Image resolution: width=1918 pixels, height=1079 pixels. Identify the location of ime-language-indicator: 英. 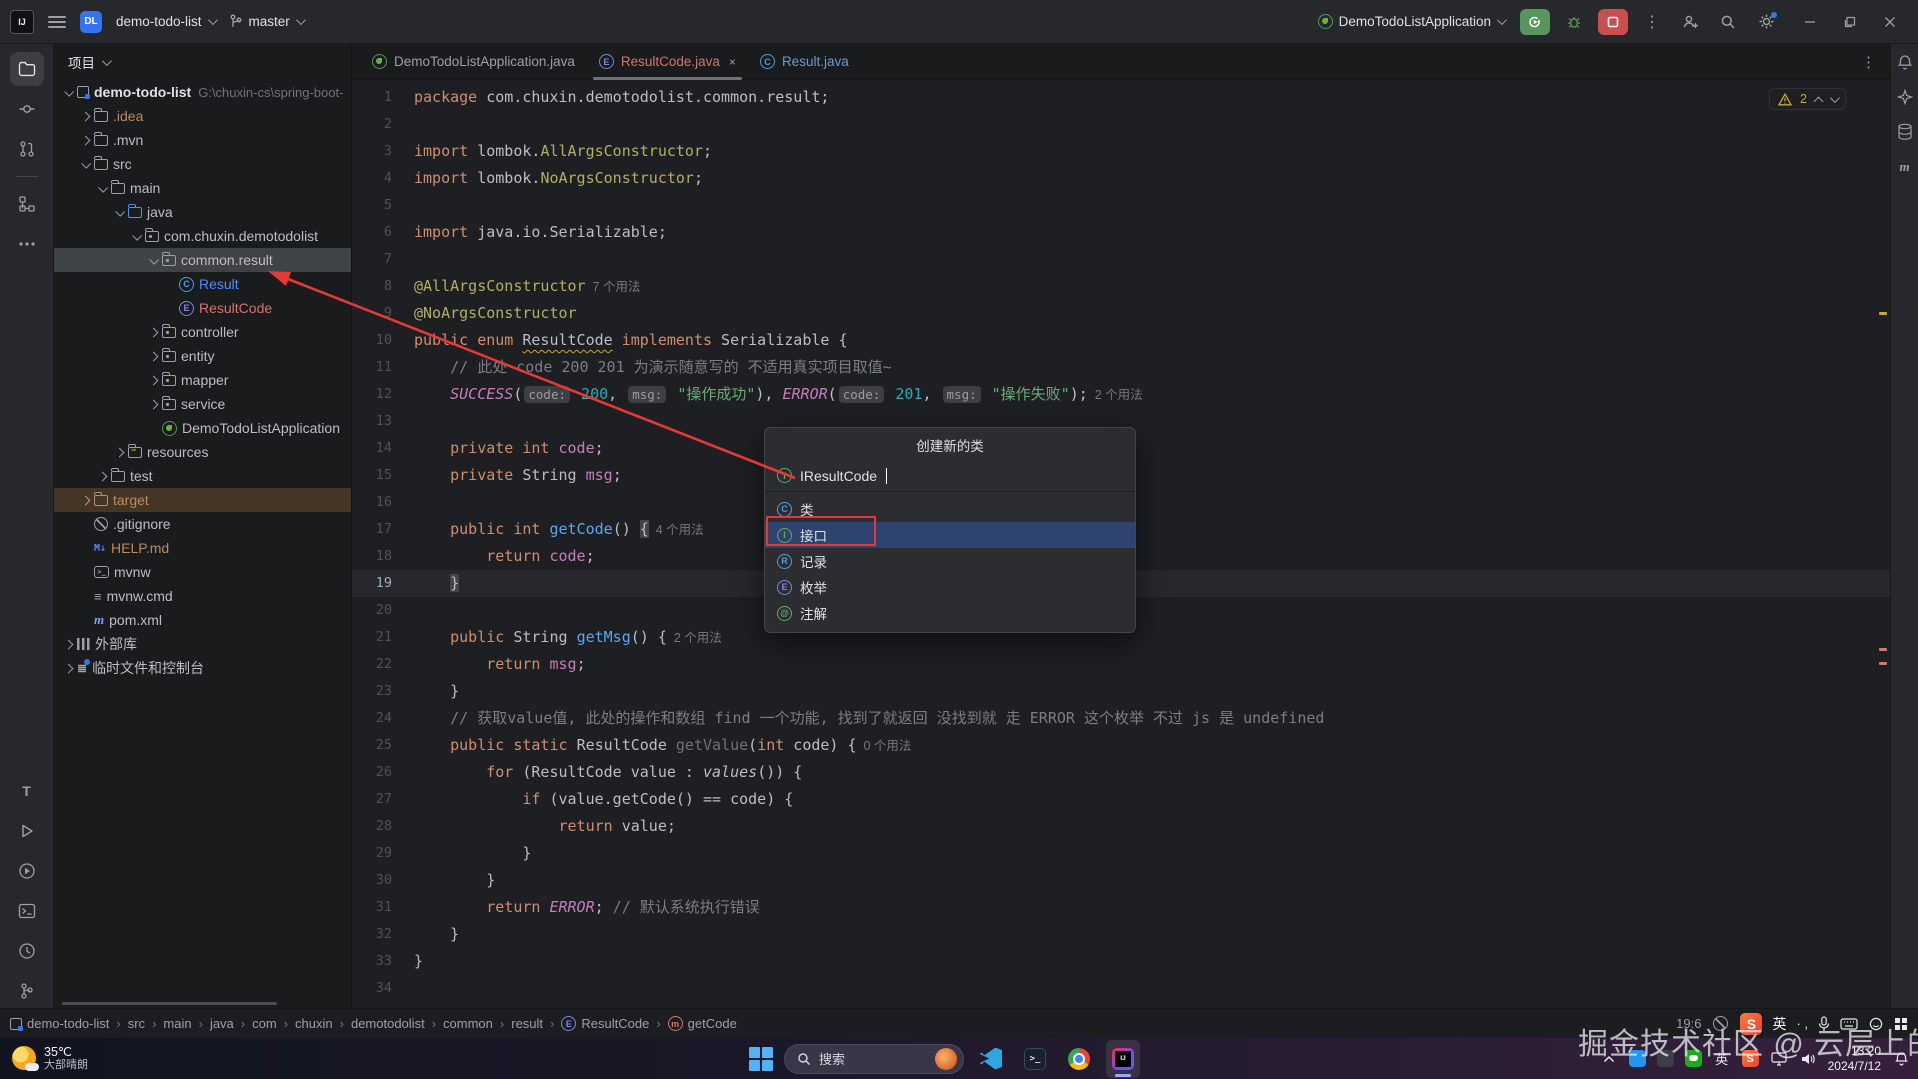
(1779, 1024).